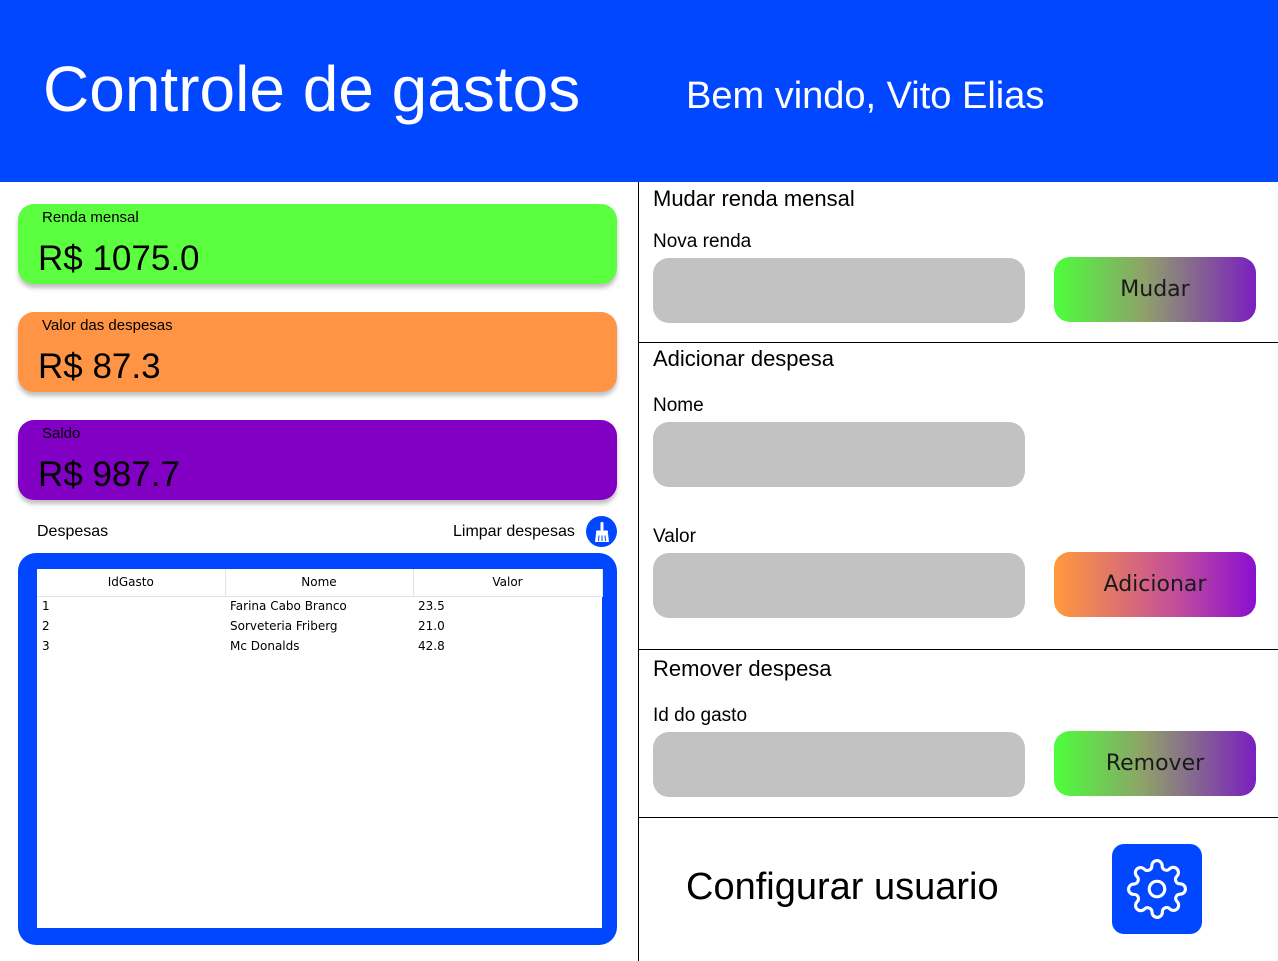  What do you see at coordinates (1155, 763) in the screenshot?
I see `remove-expense-button: Remover` at bounding box center [1155, 763].